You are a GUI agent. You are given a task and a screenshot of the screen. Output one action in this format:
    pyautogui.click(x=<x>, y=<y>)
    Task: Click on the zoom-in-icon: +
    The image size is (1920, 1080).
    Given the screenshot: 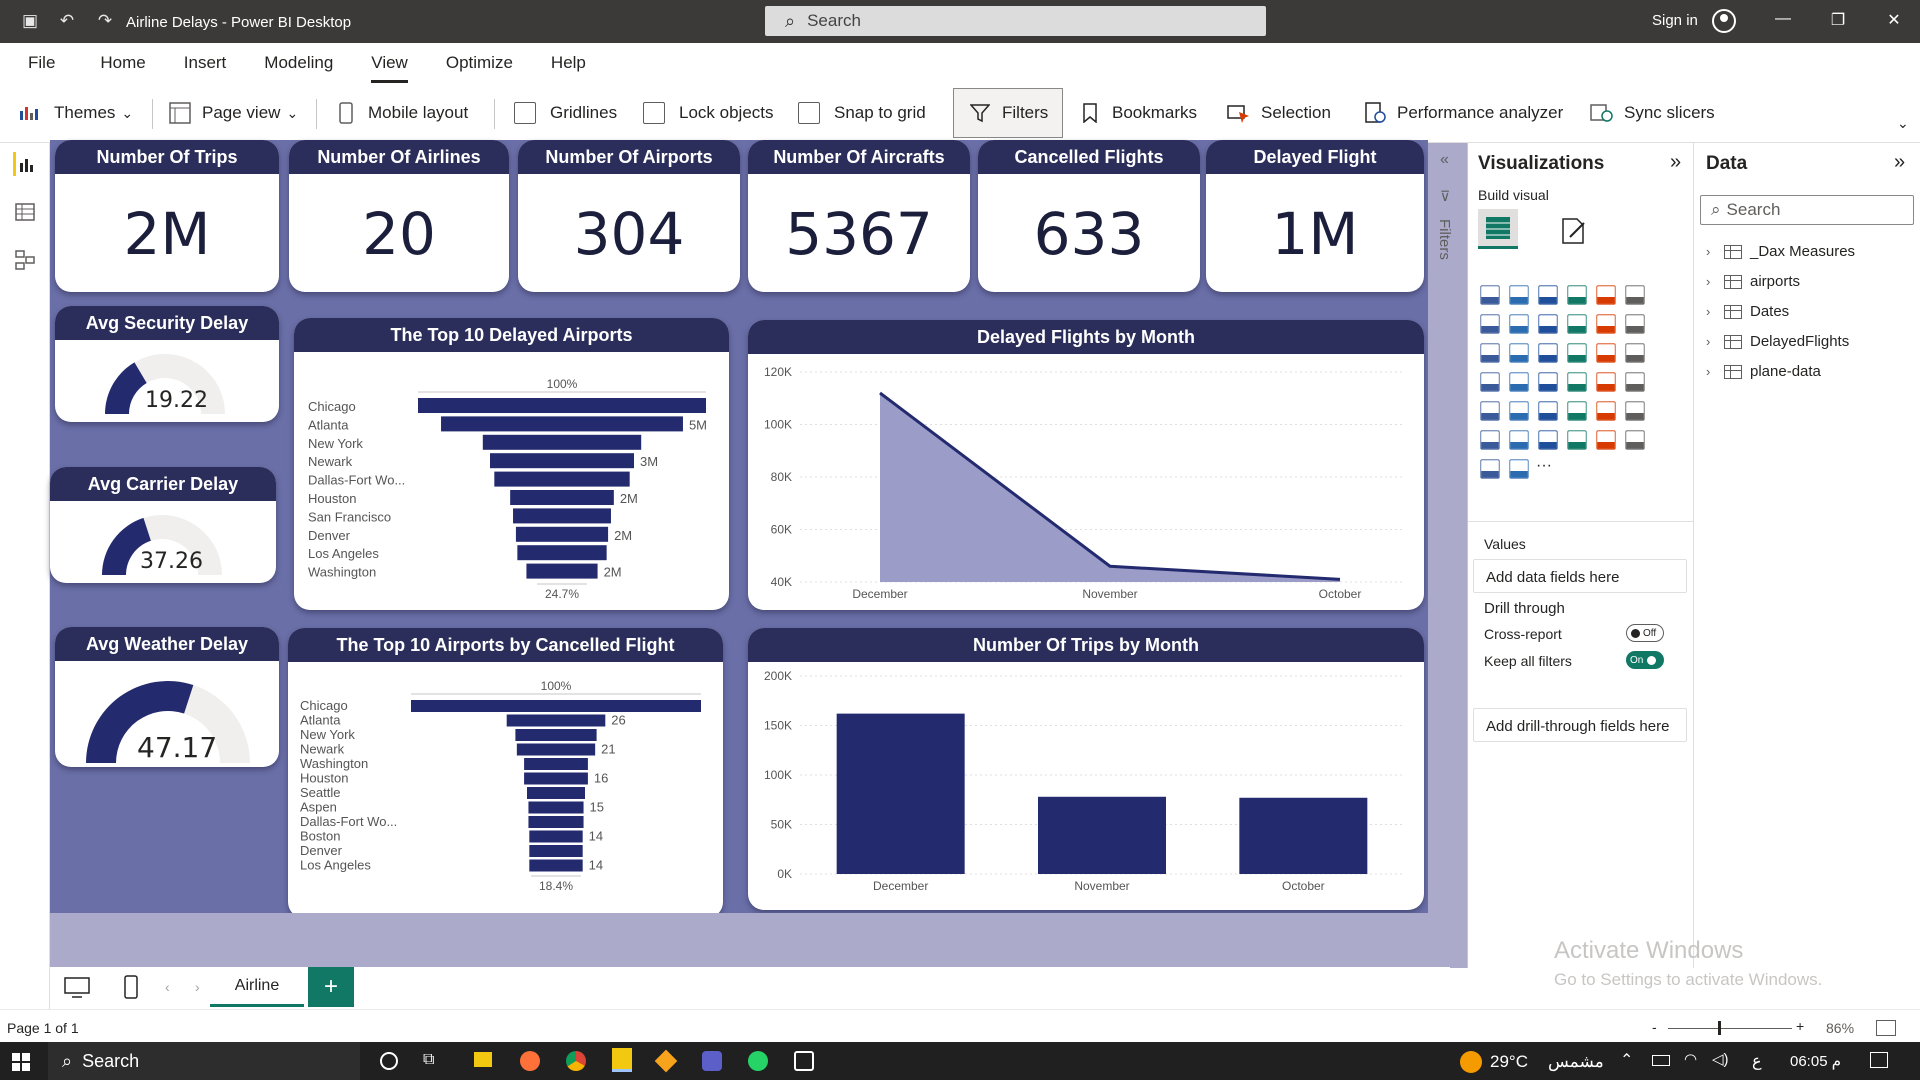 What is the action you would take?
    pyautogui.click(x=1800, y=1026)
    